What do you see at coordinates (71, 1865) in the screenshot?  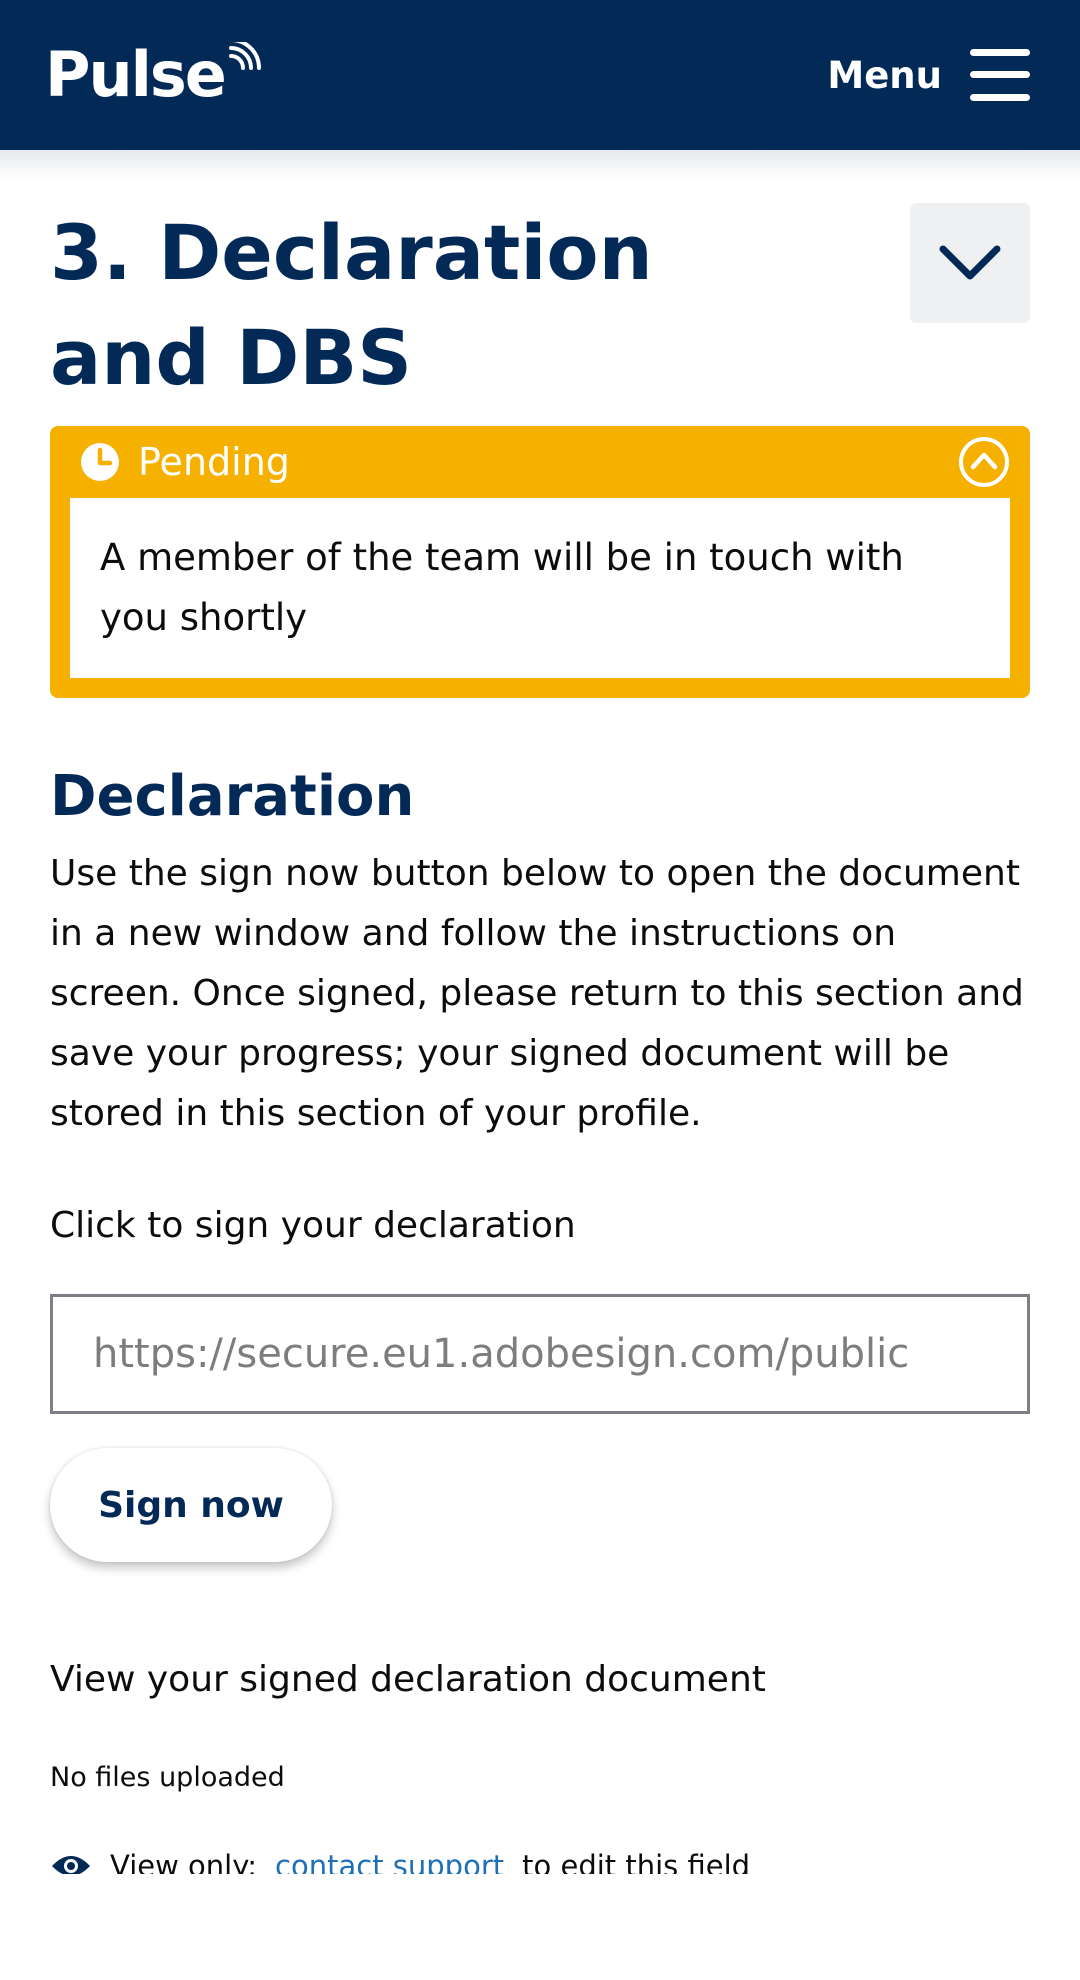 I see `eye-icon` at bounding box center [71, 1865].